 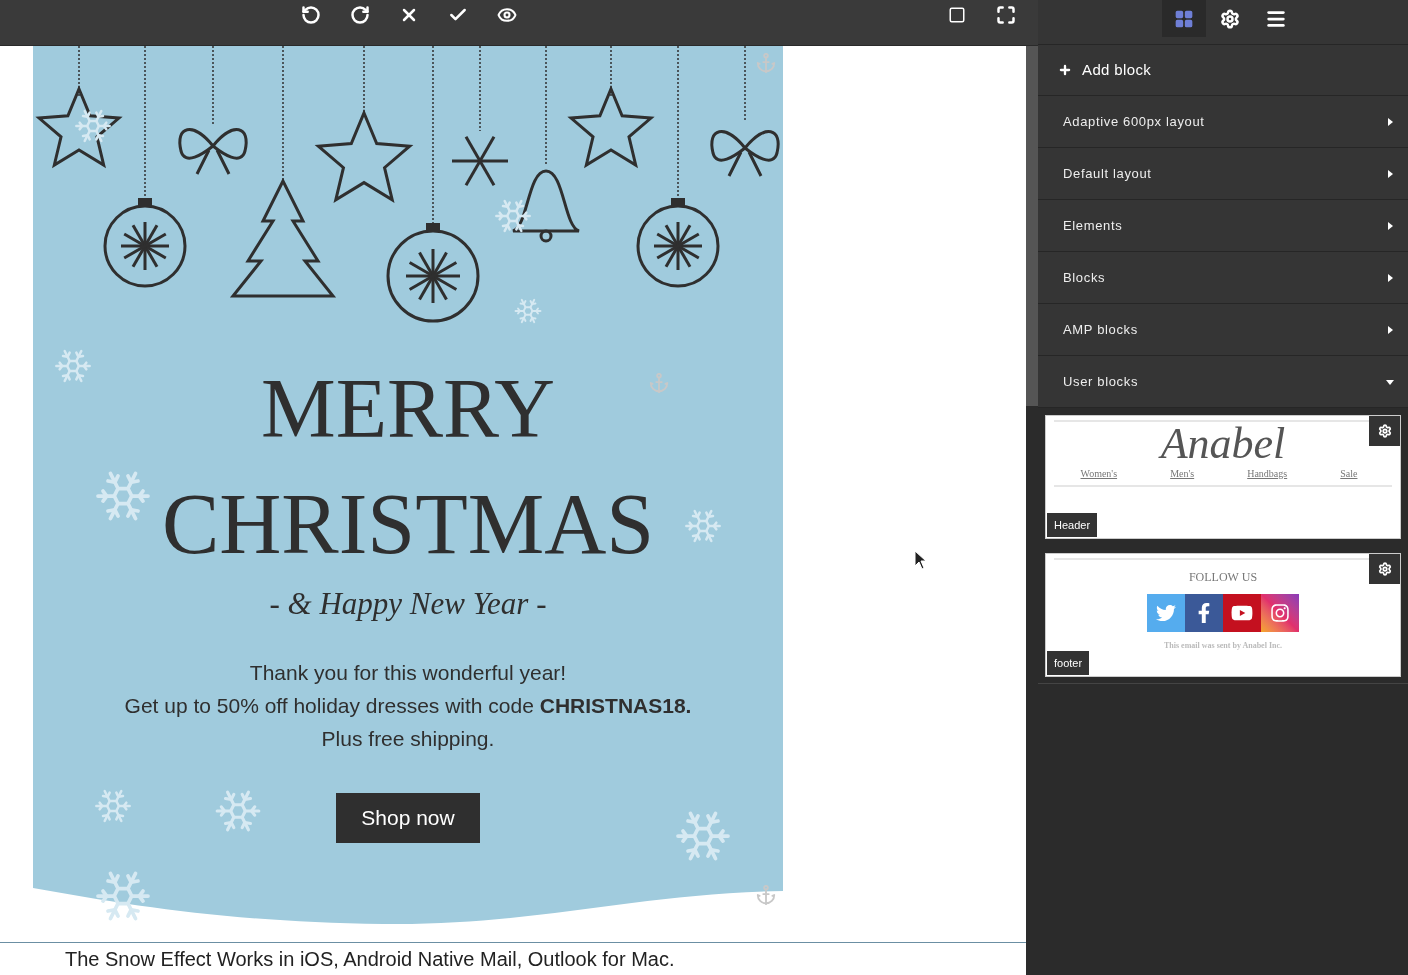 I want to click on redo-icon, so click(x=360, y=15).